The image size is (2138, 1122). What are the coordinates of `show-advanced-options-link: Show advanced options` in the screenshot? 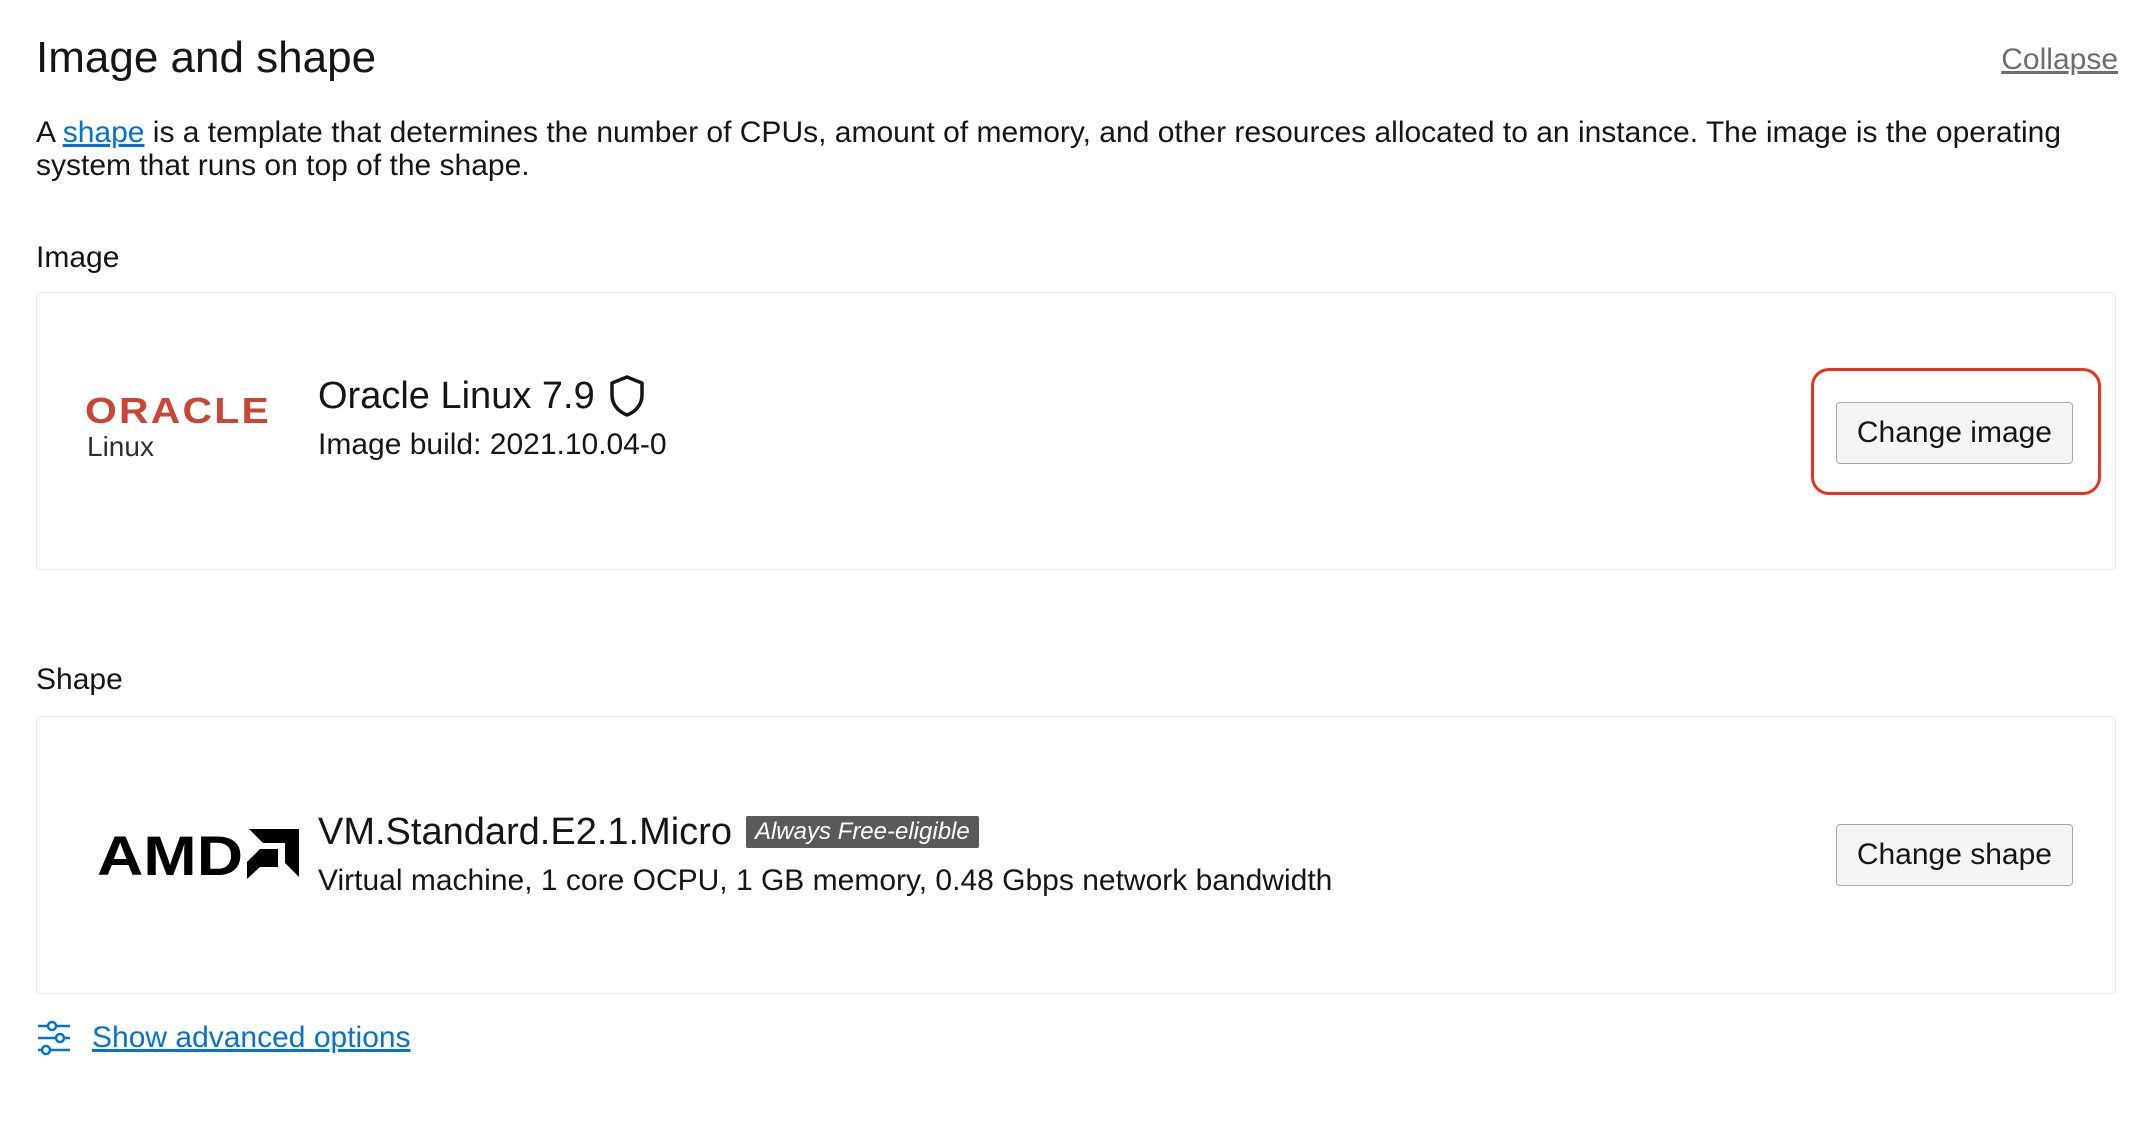 It's located at (251, 1038).